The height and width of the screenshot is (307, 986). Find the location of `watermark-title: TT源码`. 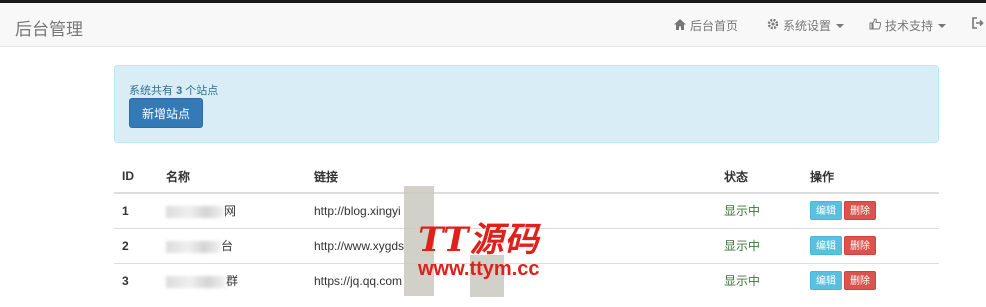

watermark-title: TT源码 is located at coordinates (479, 240).